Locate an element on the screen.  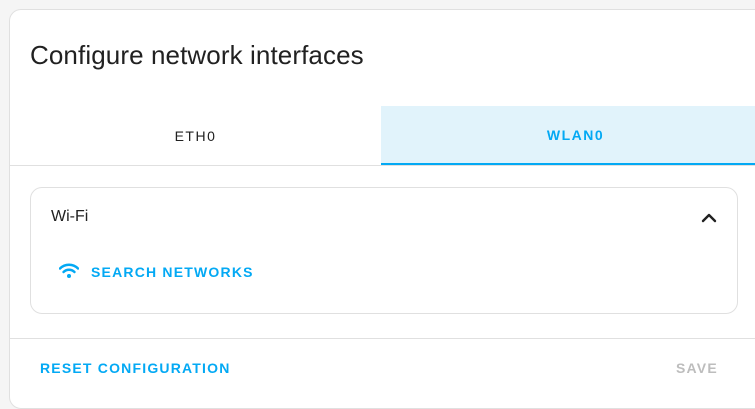
tab-wlan0: WLAN0 is located at coordinates (568, 135).